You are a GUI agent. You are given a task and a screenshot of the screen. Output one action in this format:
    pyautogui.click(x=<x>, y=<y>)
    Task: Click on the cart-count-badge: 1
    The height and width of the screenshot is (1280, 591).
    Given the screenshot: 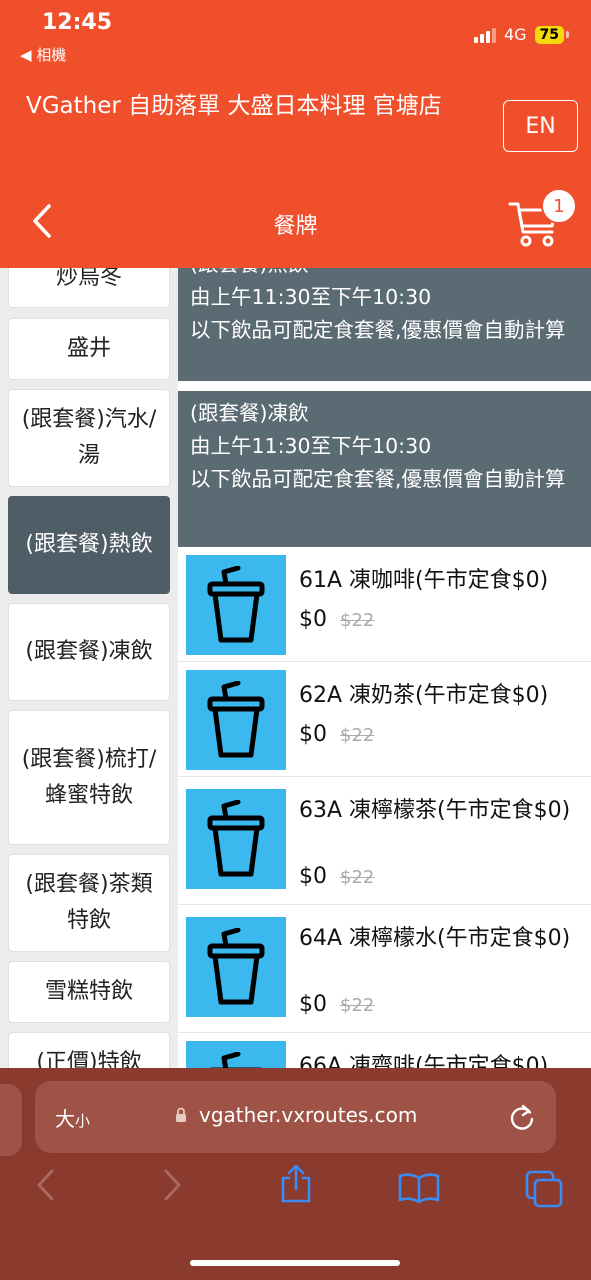 What is the action you would take?
    pyautogui.click(x=559, y=206)
    